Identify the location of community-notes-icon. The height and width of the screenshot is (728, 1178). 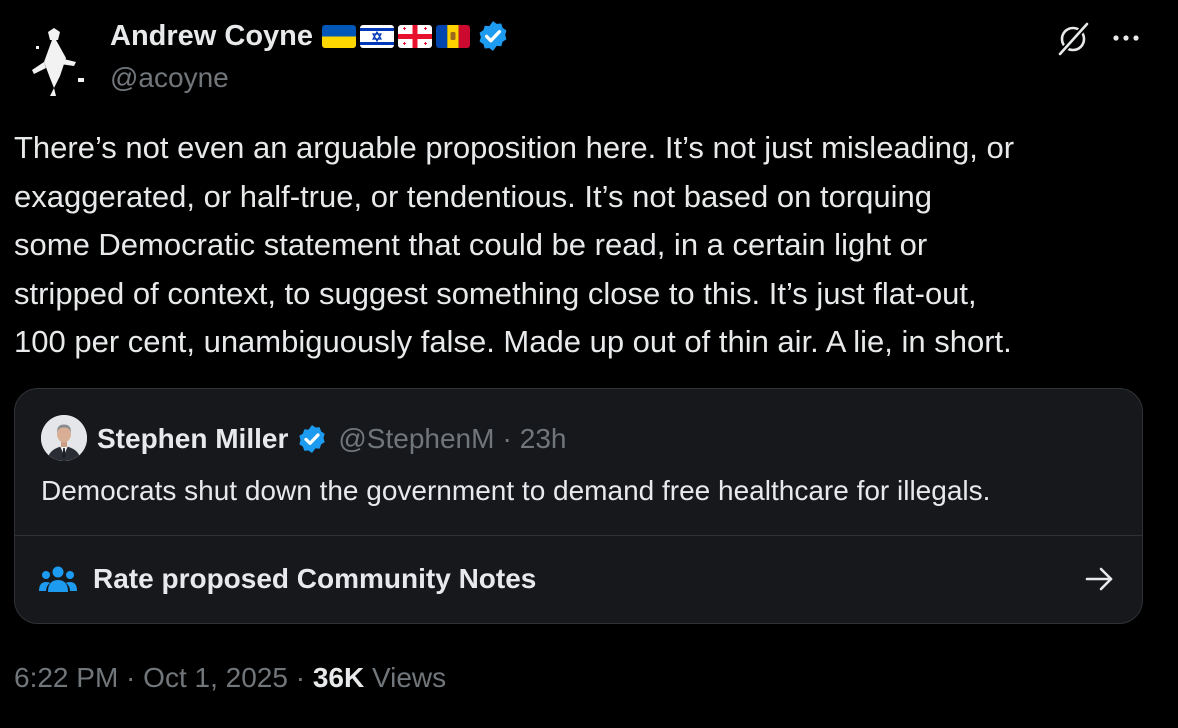
(58, 579).